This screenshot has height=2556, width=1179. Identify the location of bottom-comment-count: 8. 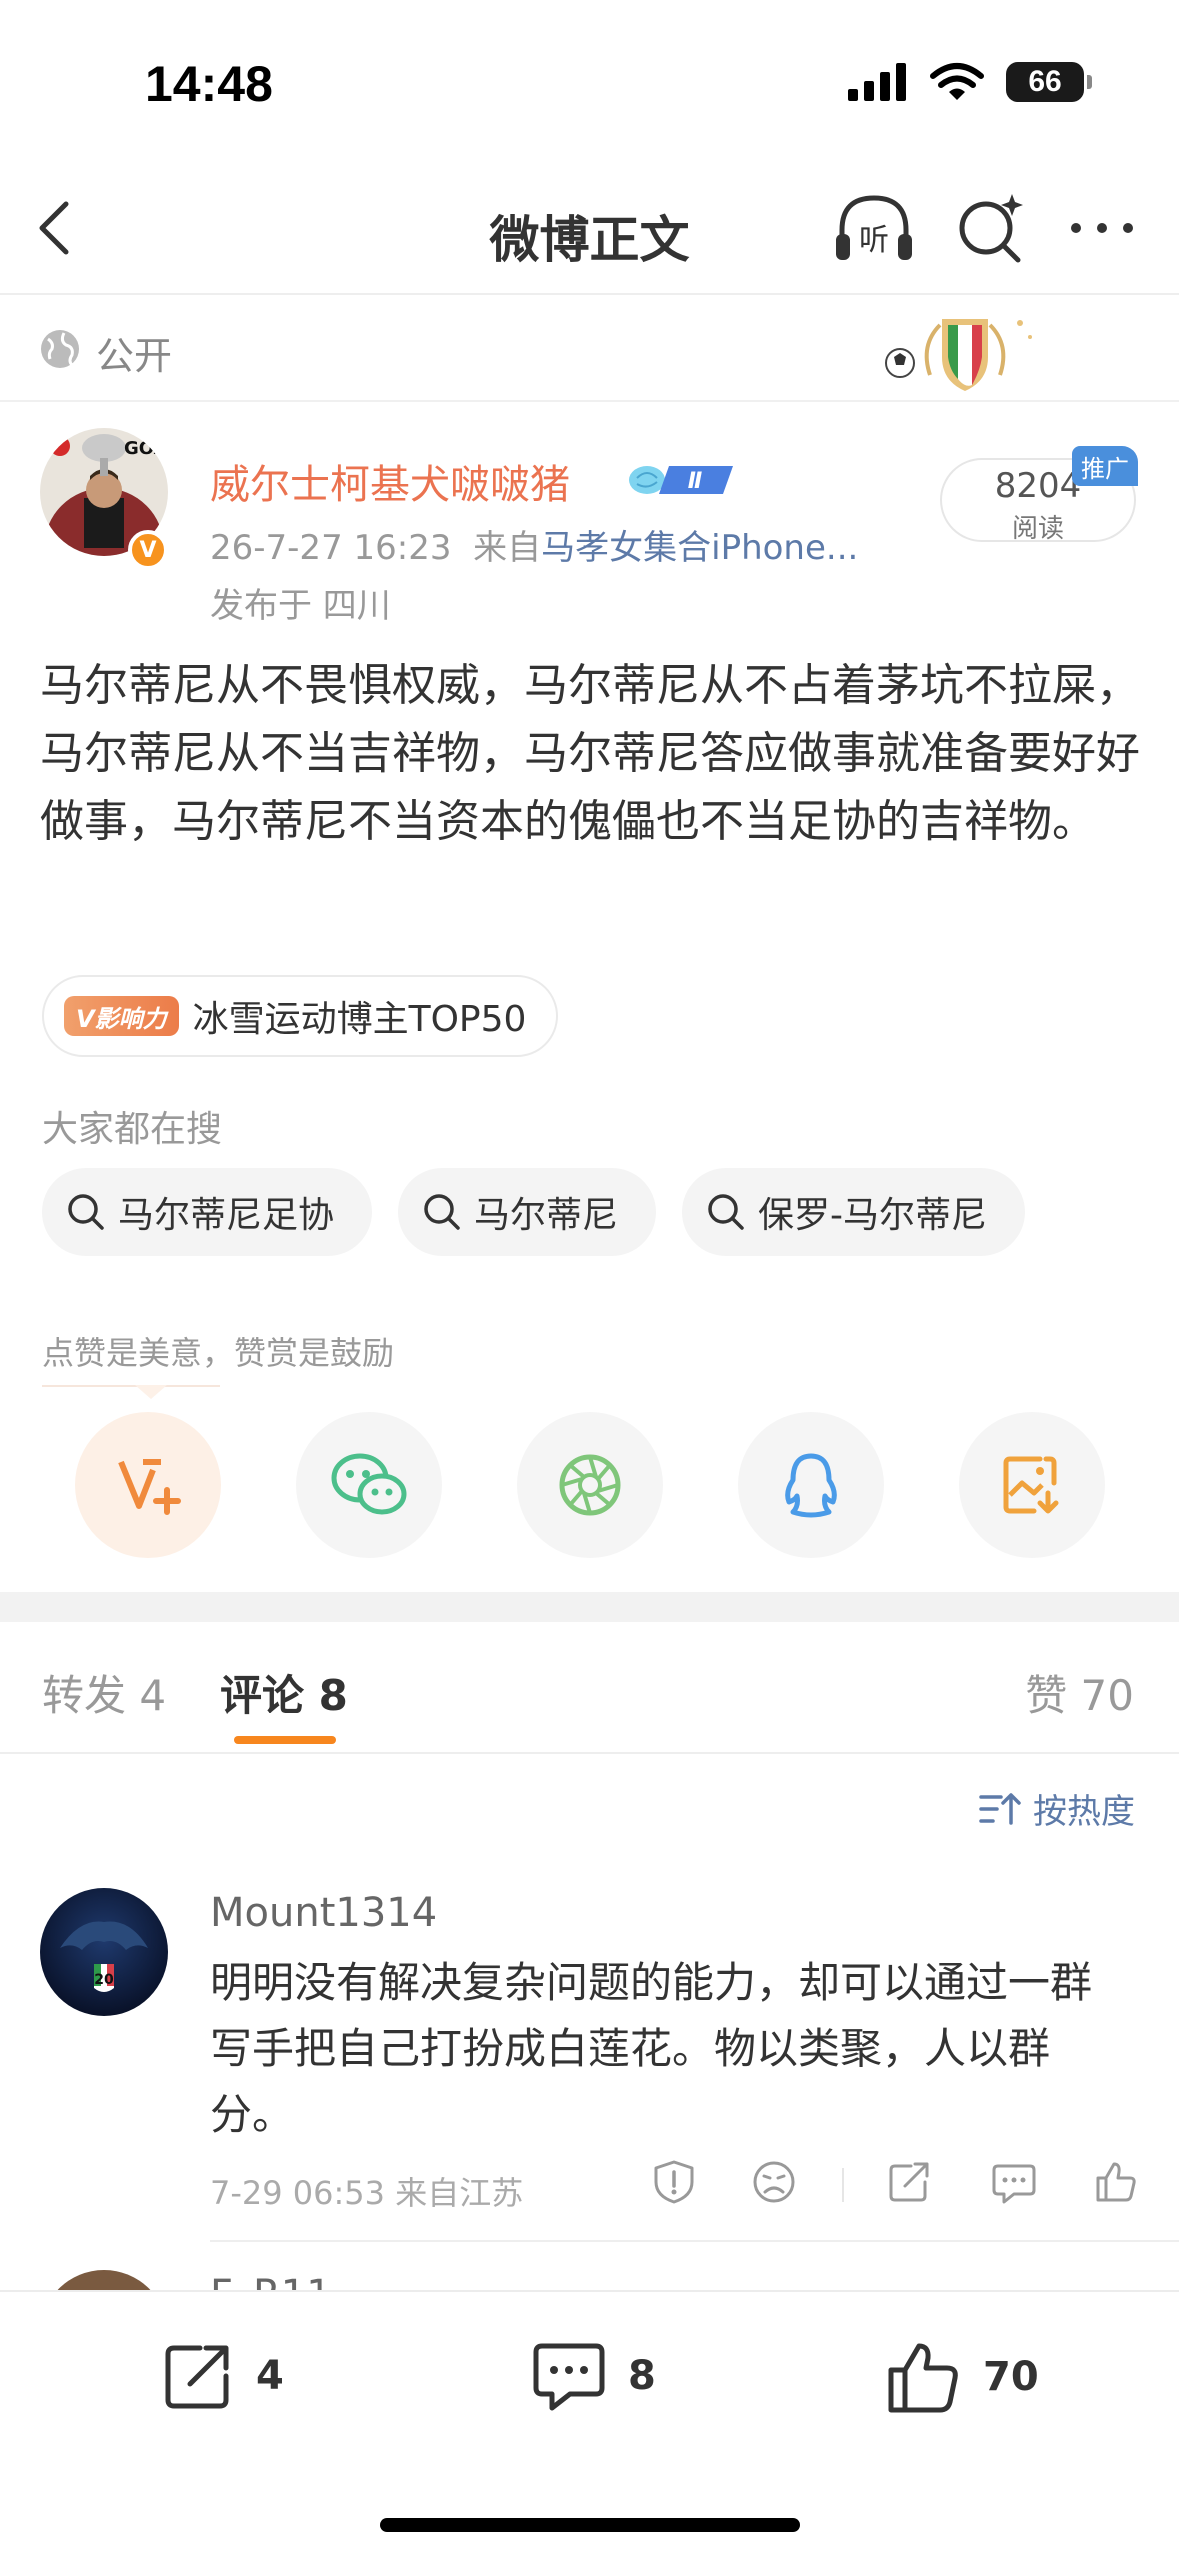
(642, 2376).